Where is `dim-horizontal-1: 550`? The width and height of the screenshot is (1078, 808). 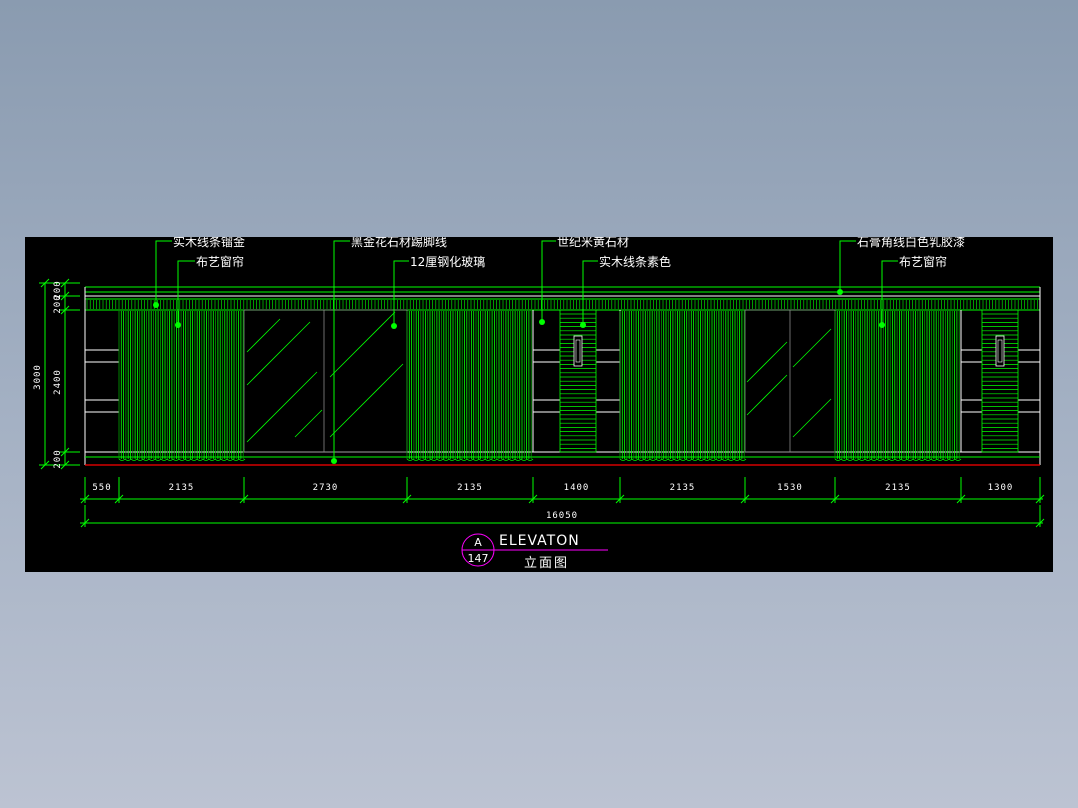
dim-horizontal-1: 550 is located at coordinates (101, 488).